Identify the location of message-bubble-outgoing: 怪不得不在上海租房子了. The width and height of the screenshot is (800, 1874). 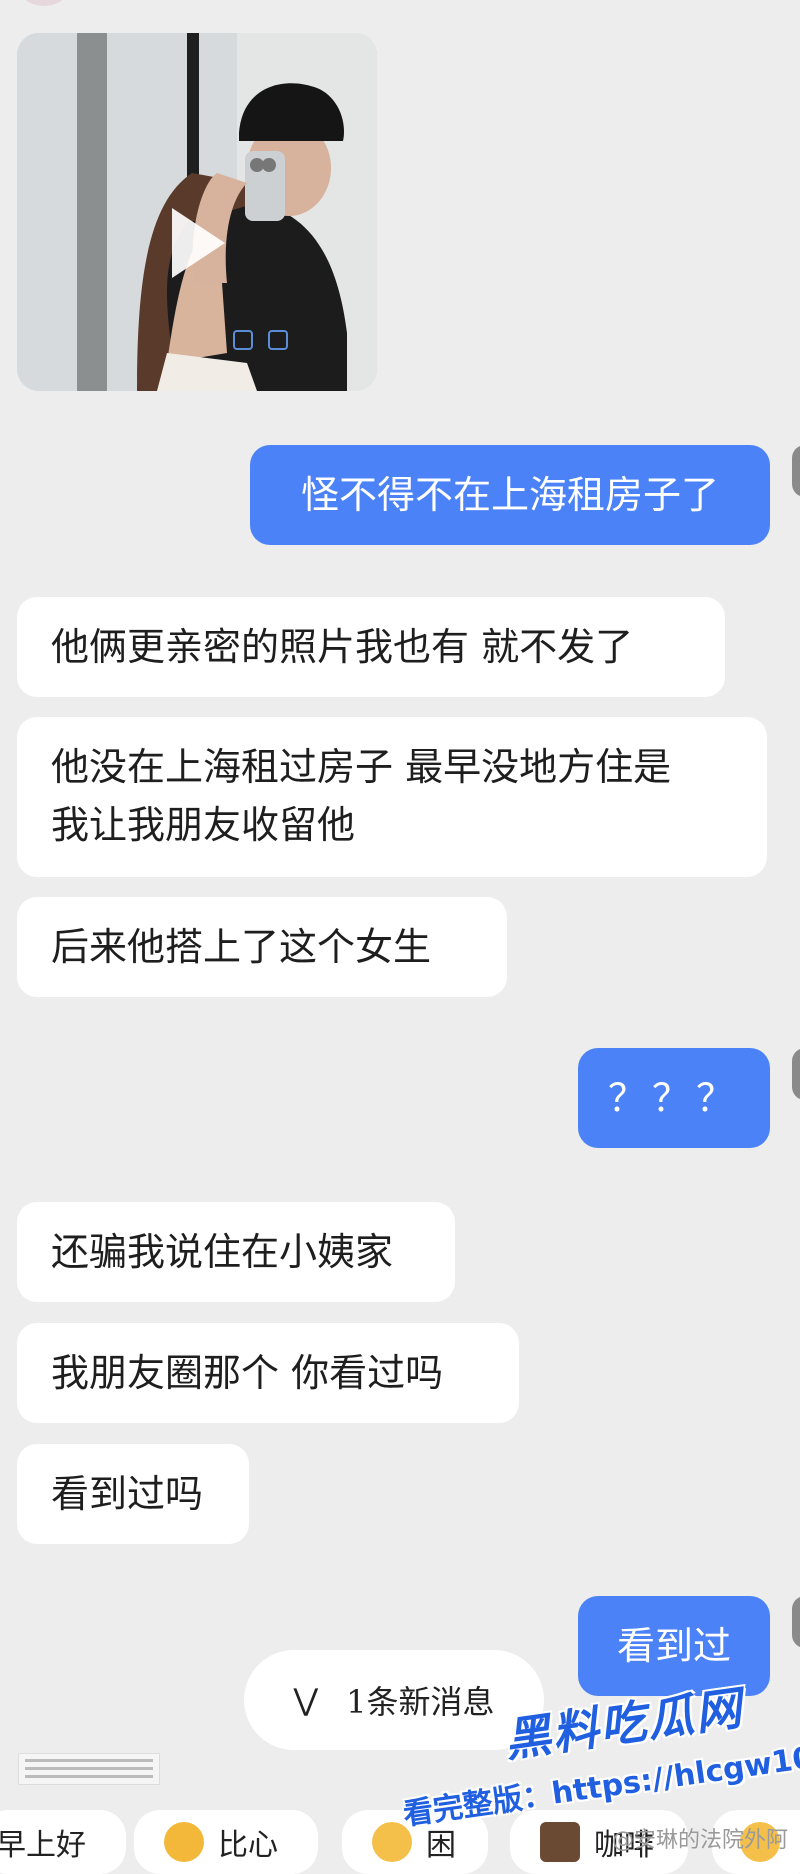
(510, 495).